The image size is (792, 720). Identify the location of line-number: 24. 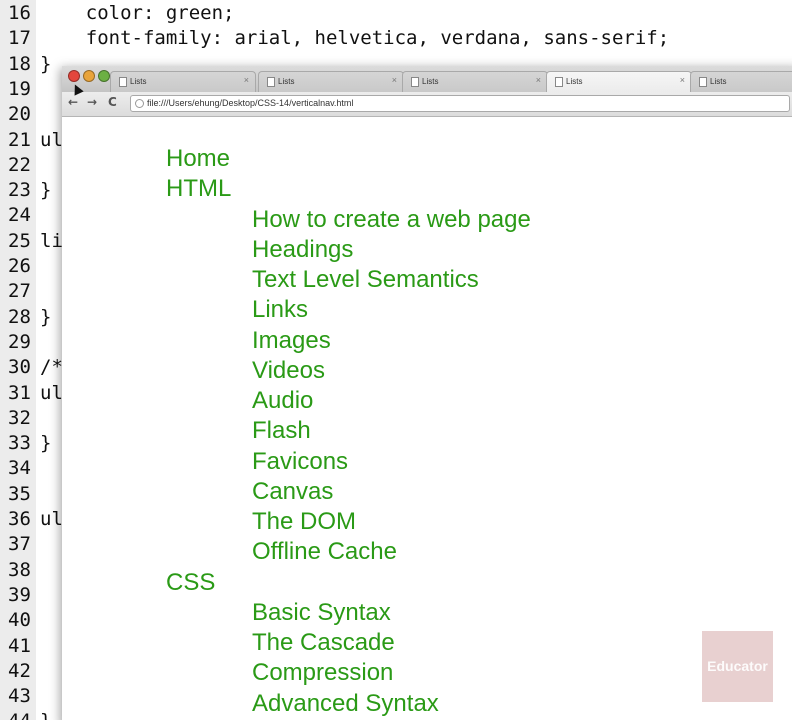
(19, 215).